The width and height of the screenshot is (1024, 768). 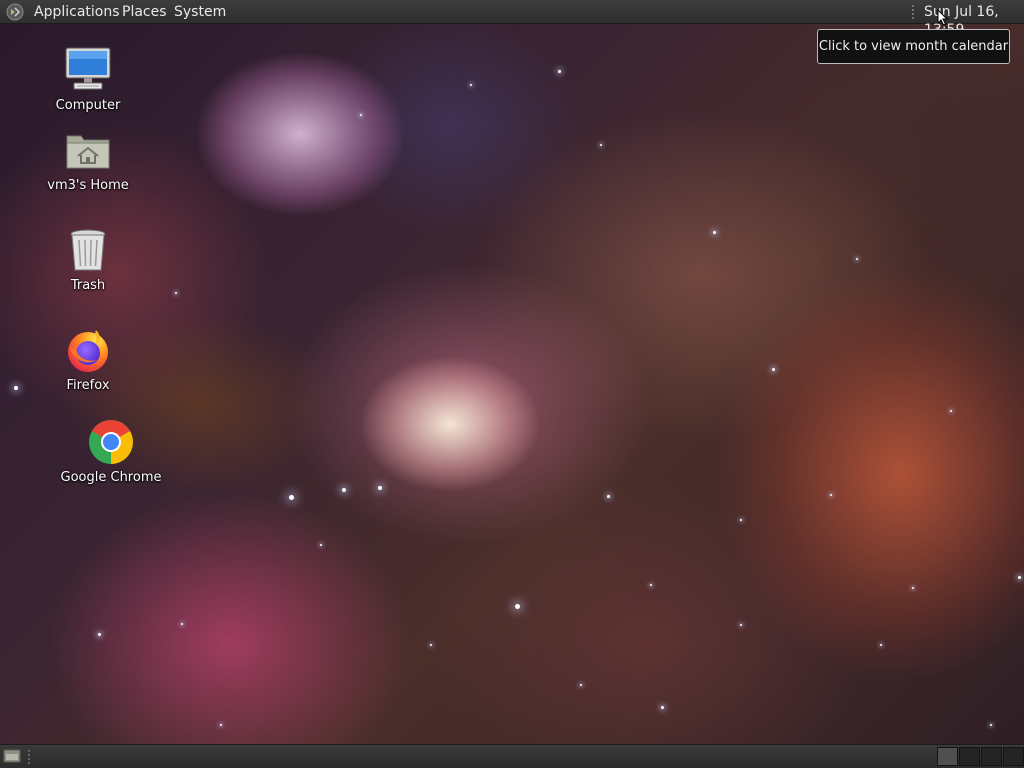 What do you see at coordinates (77, 12) in the screenshot?
I see `applications-menu: Applications` at bounding box center [77, 12].